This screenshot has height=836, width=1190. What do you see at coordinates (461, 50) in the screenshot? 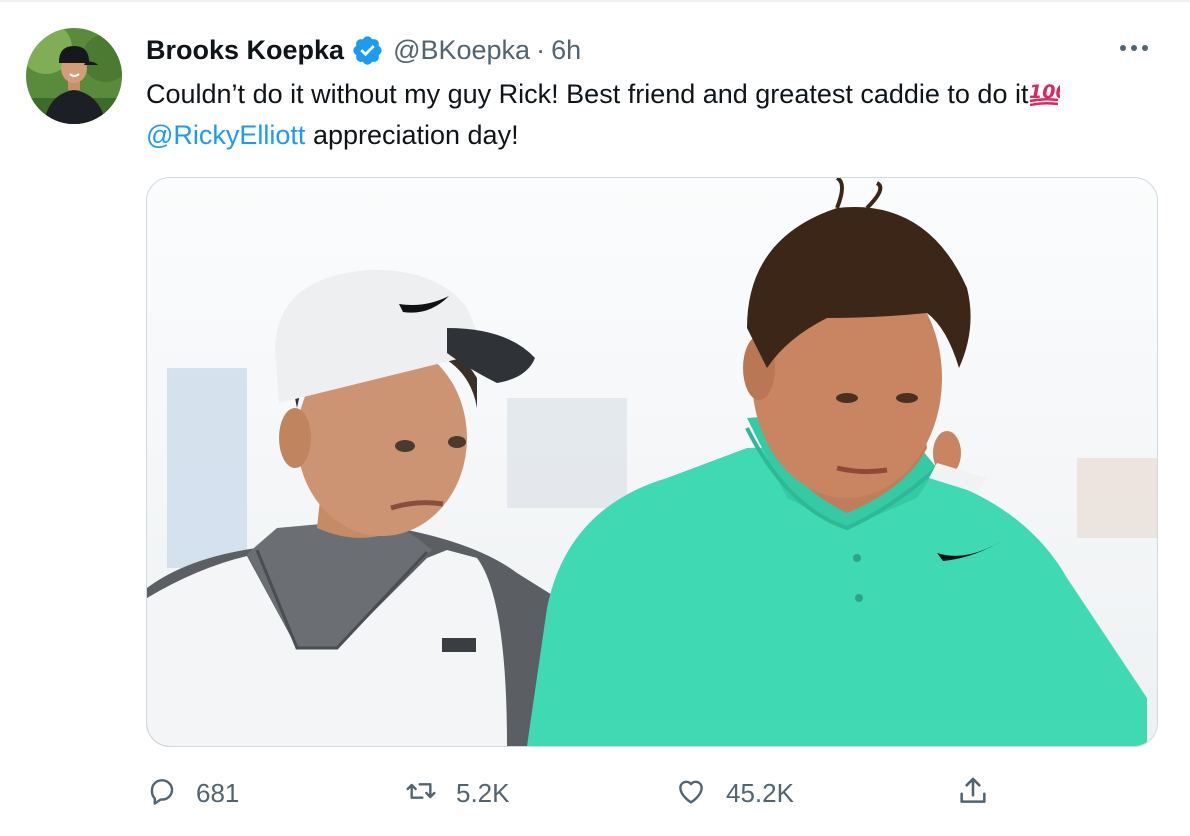
I see `author-handle: @BKoepka` at bounding box center [461, 50].